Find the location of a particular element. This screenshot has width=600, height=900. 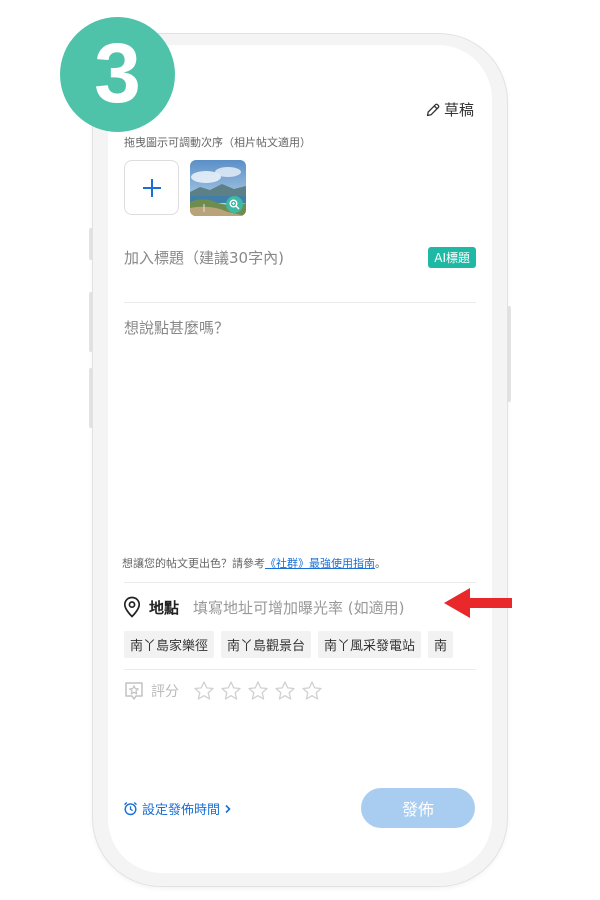

location-divider is located at coordinates (300, 669).